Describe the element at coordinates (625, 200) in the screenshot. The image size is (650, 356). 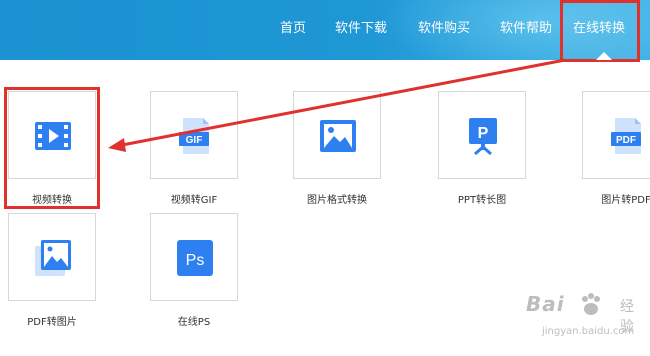
I see `tool-label-image-to-pdf: 图片转PDF` at that location.